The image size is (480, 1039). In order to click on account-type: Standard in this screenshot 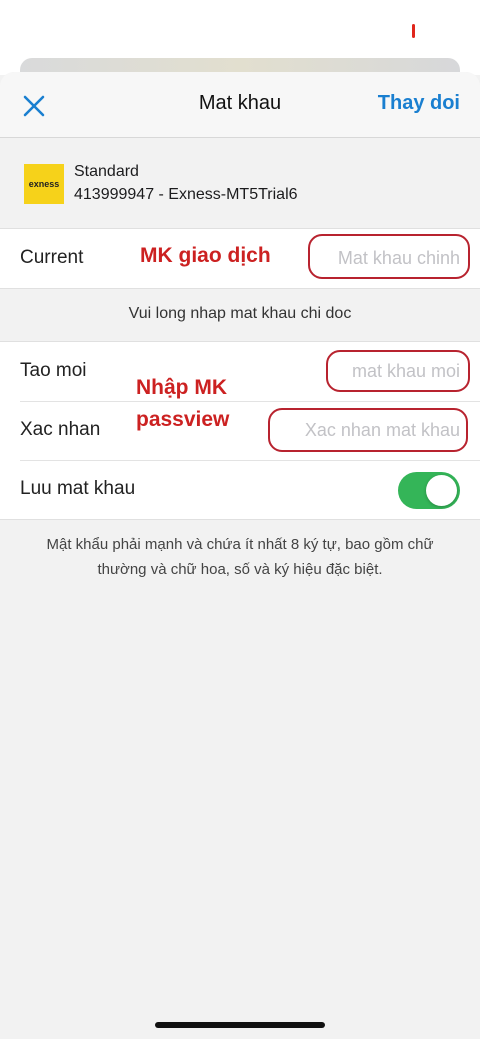, I will do `click(106, 171)`.